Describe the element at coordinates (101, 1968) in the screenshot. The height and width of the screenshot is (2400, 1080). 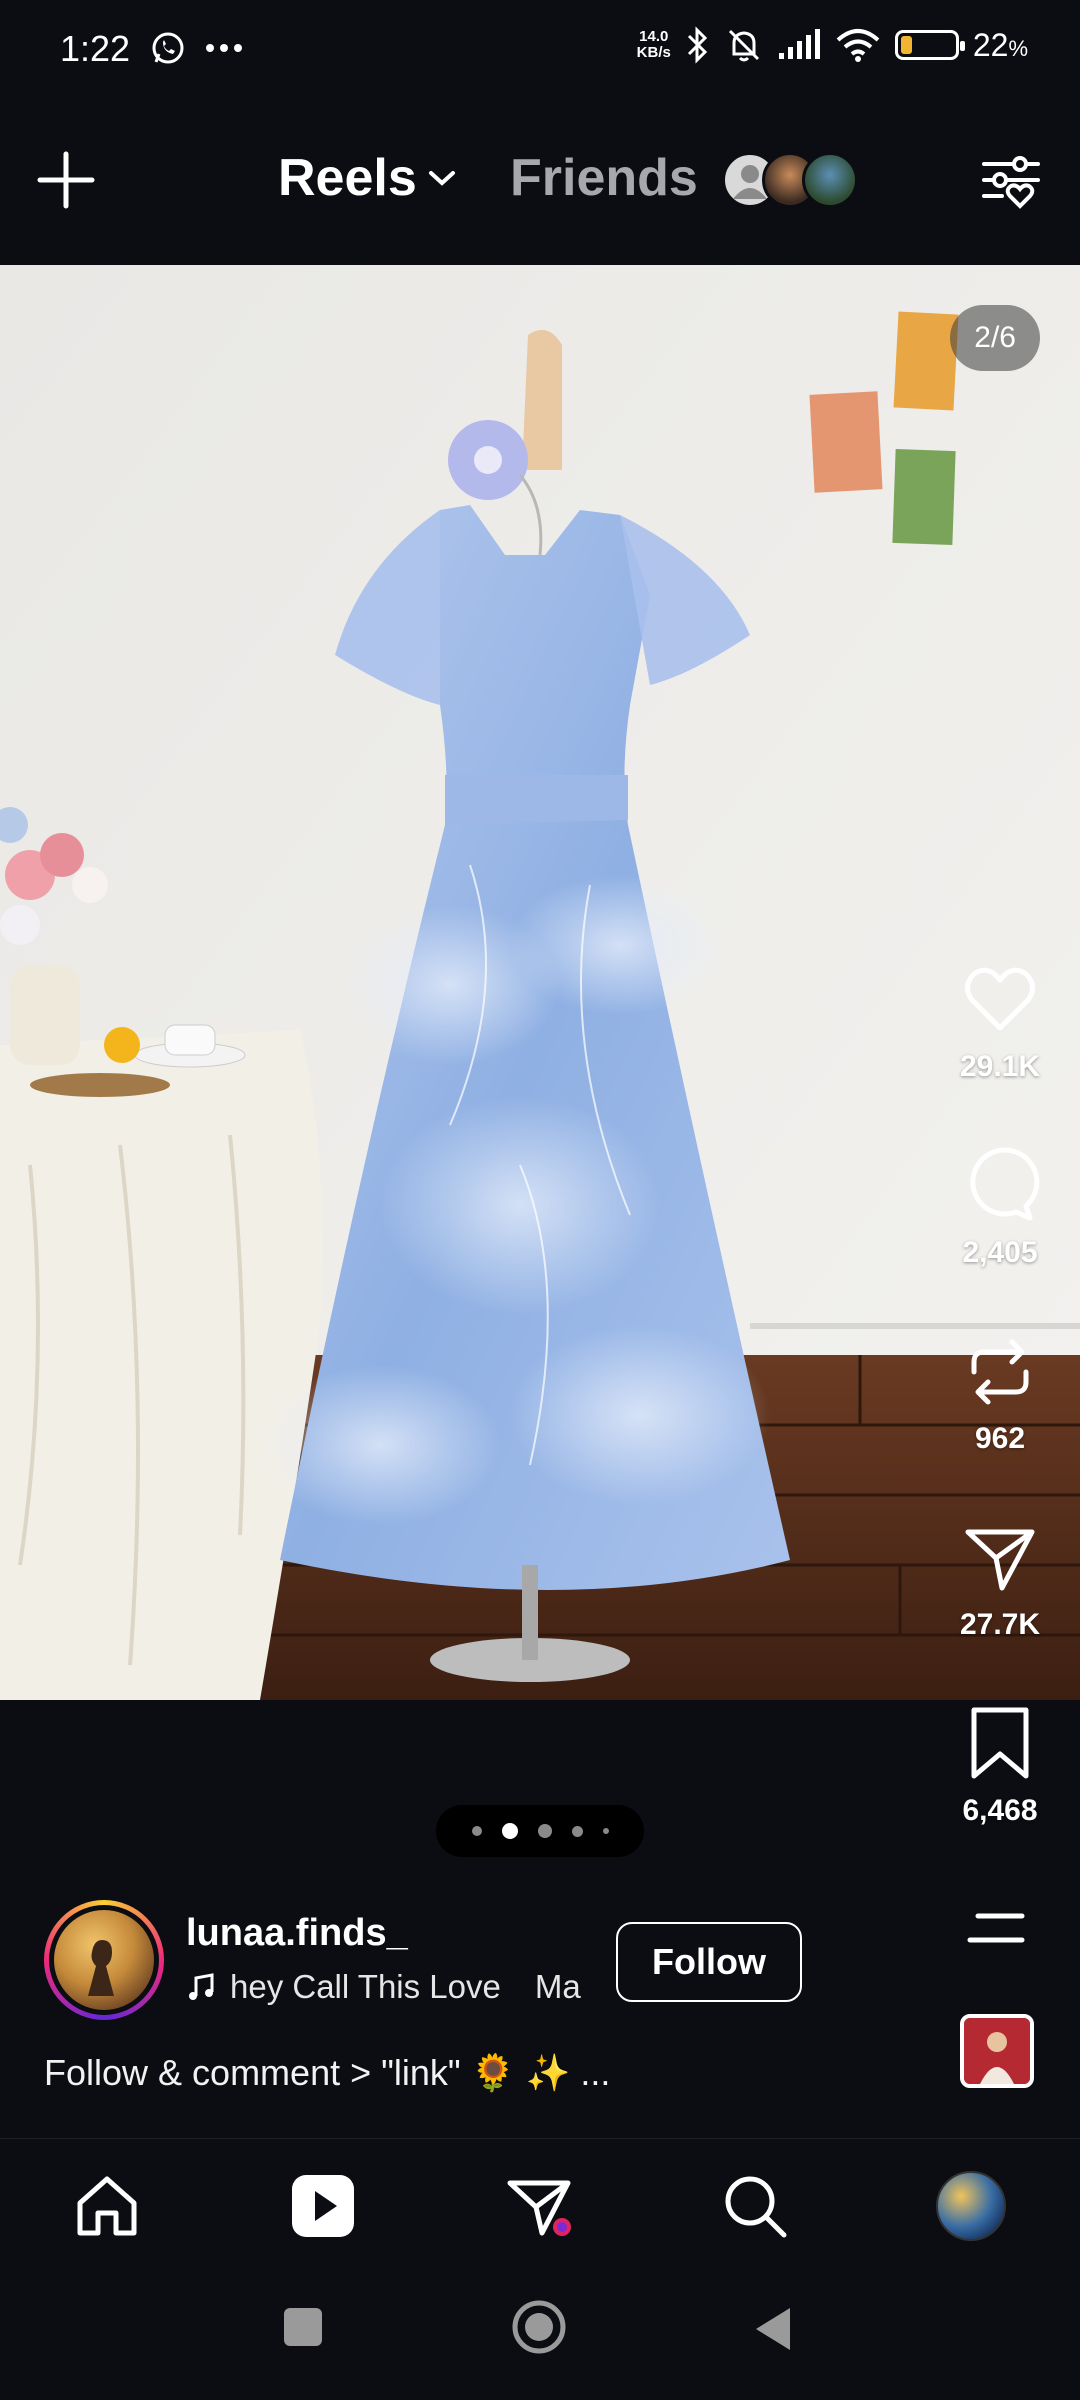
I see `avatar-figure` at that location.